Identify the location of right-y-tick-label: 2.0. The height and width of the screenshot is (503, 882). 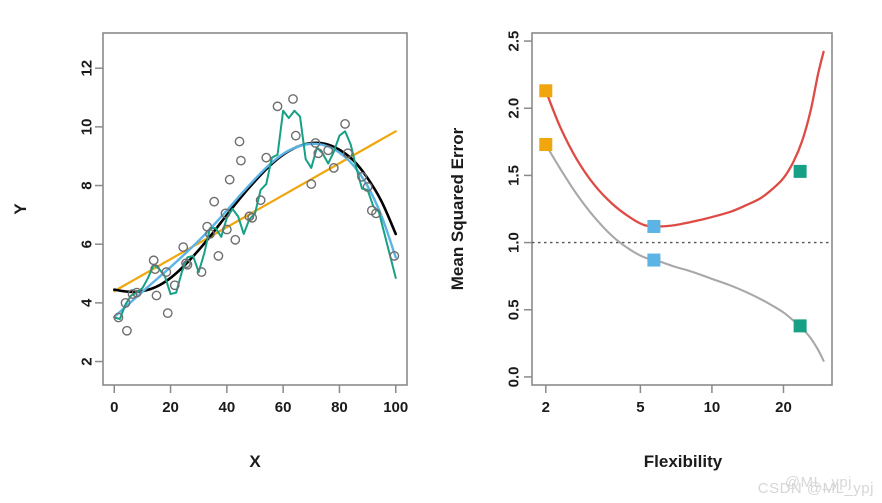
(514, 108).